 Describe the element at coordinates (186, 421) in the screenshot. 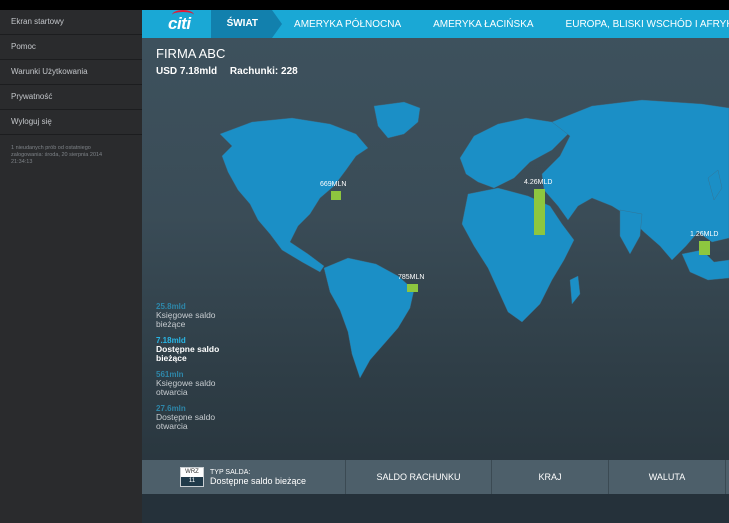

I see `legend-label: Dostępne saldo otwarcia` at that location.